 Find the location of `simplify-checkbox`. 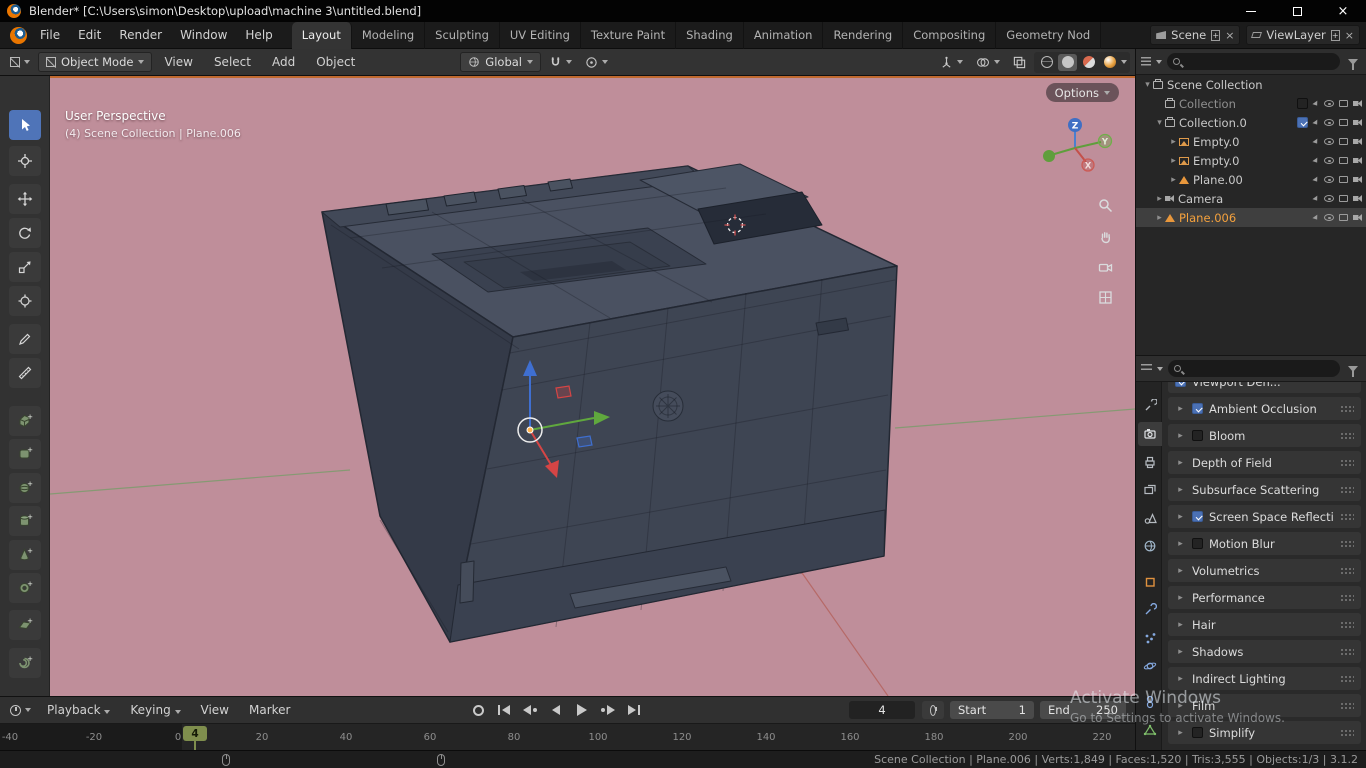

simplify-checkbox is located at coordinates (1197, 732).